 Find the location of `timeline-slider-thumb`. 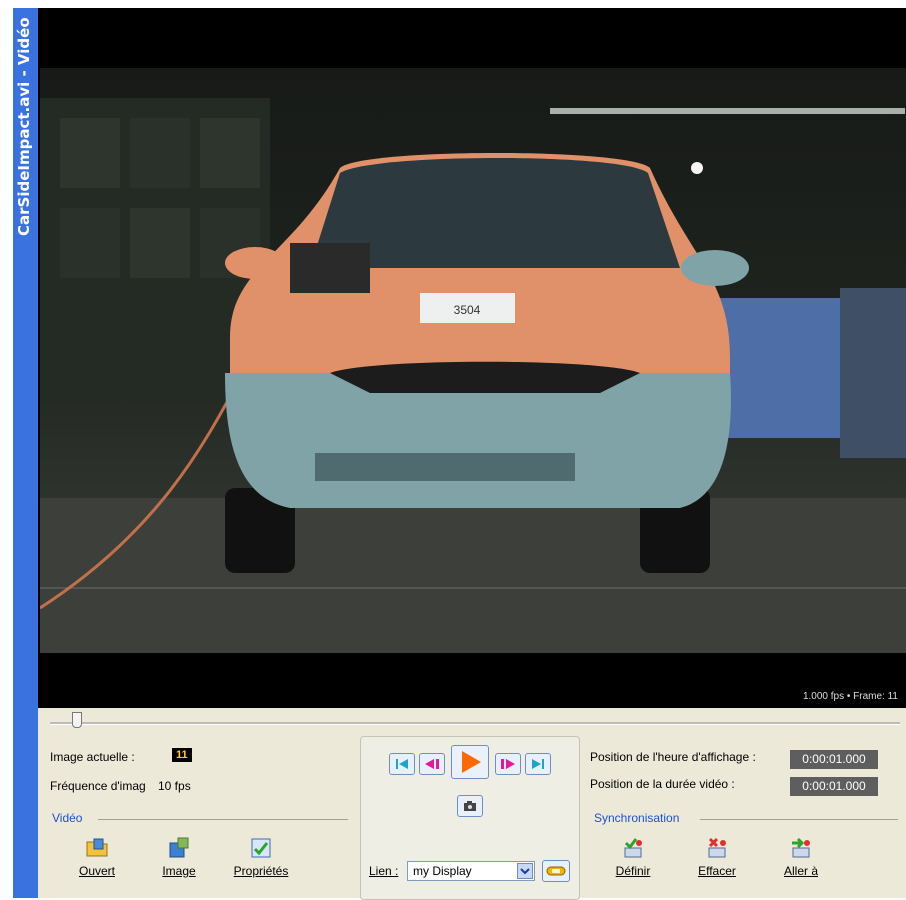

timeline-slider-thumb is located at coordinates (77, 720).